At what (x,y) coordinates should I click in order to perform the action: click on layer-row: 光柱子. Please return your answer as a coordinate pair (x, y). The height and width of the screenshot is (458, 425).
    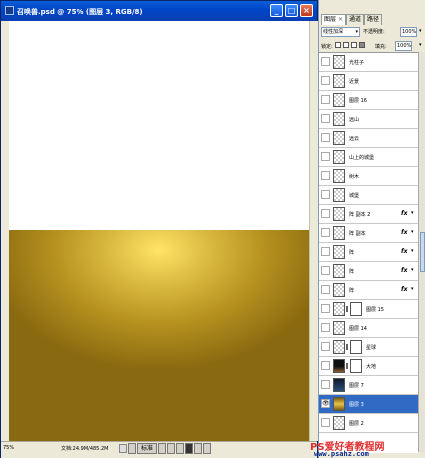
    Looking at the image, I should click on (368, 62).